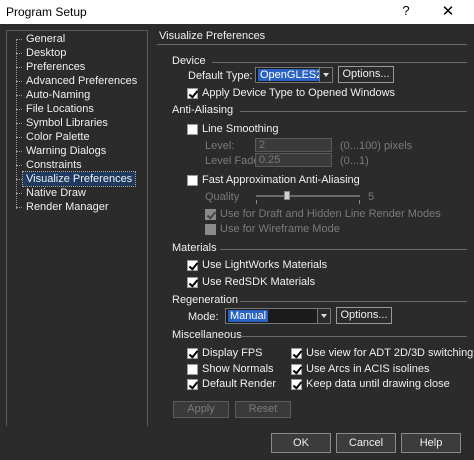  Describe the element at coordinates (366, 443) in the screenshot. I see `cancel-button: Cancel` at that location.